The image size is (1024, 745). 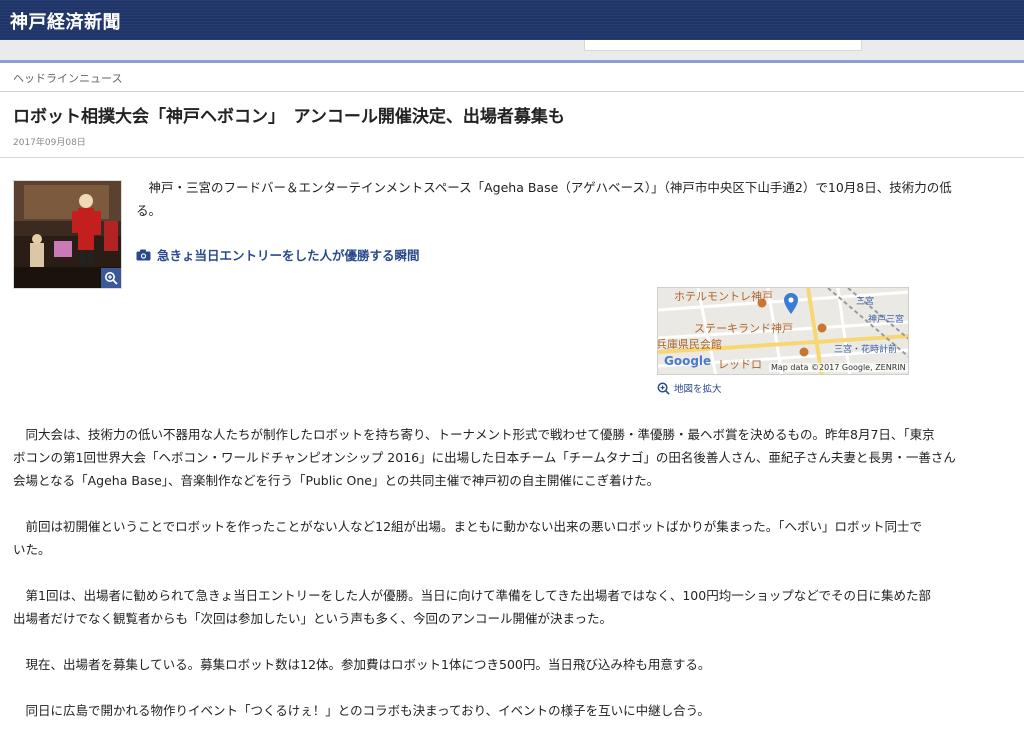 I want to click on map-label: ホテルモントレ神戸, so click(x=723, y=296).